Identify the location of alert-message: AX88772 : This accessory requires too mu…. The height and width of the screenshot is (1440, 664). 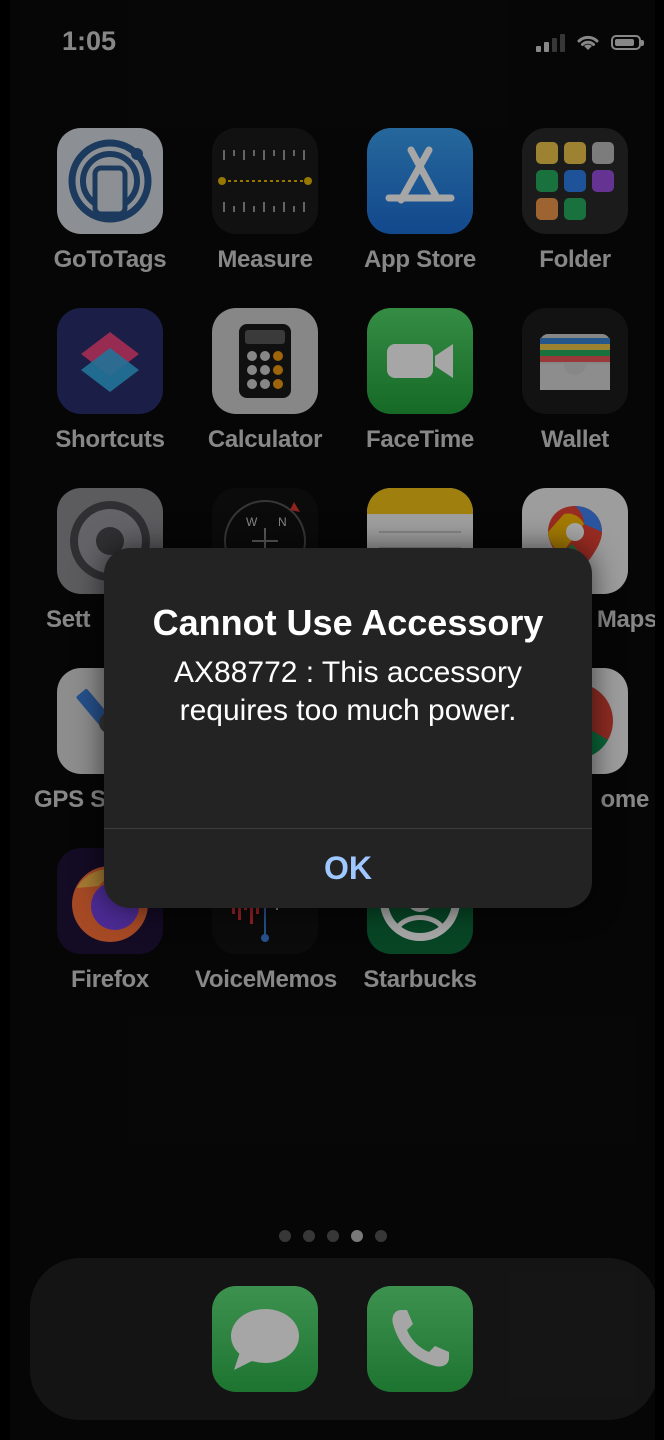
(348, 691).